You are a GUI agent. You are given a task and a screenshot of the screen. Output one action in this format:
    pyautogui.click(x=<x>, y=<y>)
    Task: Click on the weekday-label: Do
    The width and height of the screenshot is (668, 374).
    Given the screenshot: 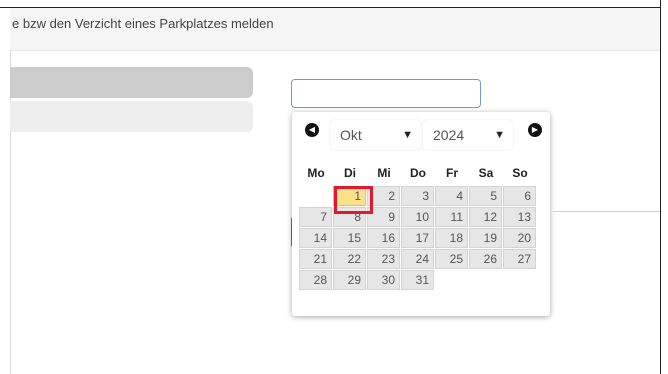 What is the action you would take?
    pyautogui.click(x=418, y=173)
    